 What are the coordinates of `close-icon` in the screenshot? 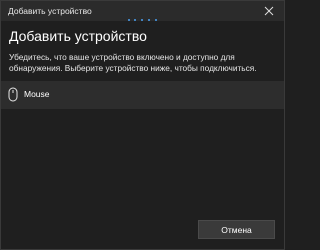 It's located at (269, 11).